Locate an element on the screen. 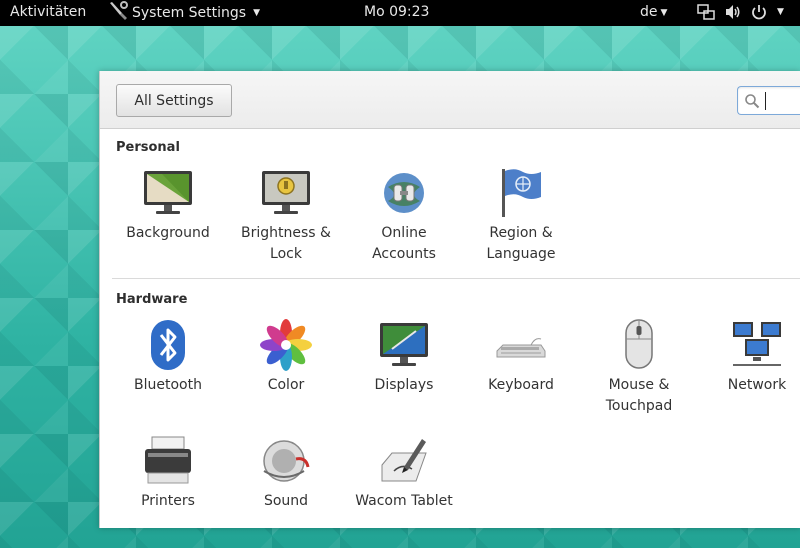 This screenshot has height=548, width=800. activities-button: Aktivitäten is located at coordinates (48, 12).